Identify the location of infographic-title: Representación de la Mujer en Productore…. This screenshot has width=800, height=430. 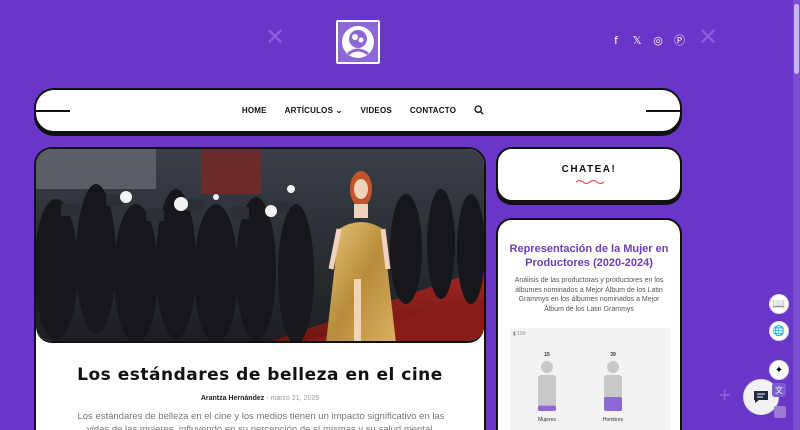
(589, 256).